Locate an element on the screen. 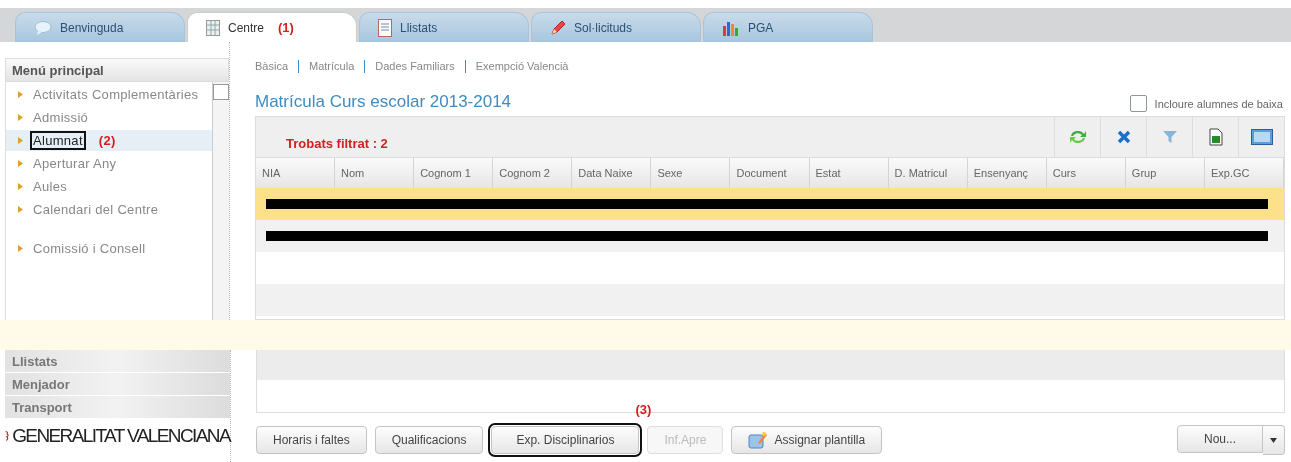 This screenshot has height=462, width=1291. menu-item: Aules is located at coordinates (109, 186).